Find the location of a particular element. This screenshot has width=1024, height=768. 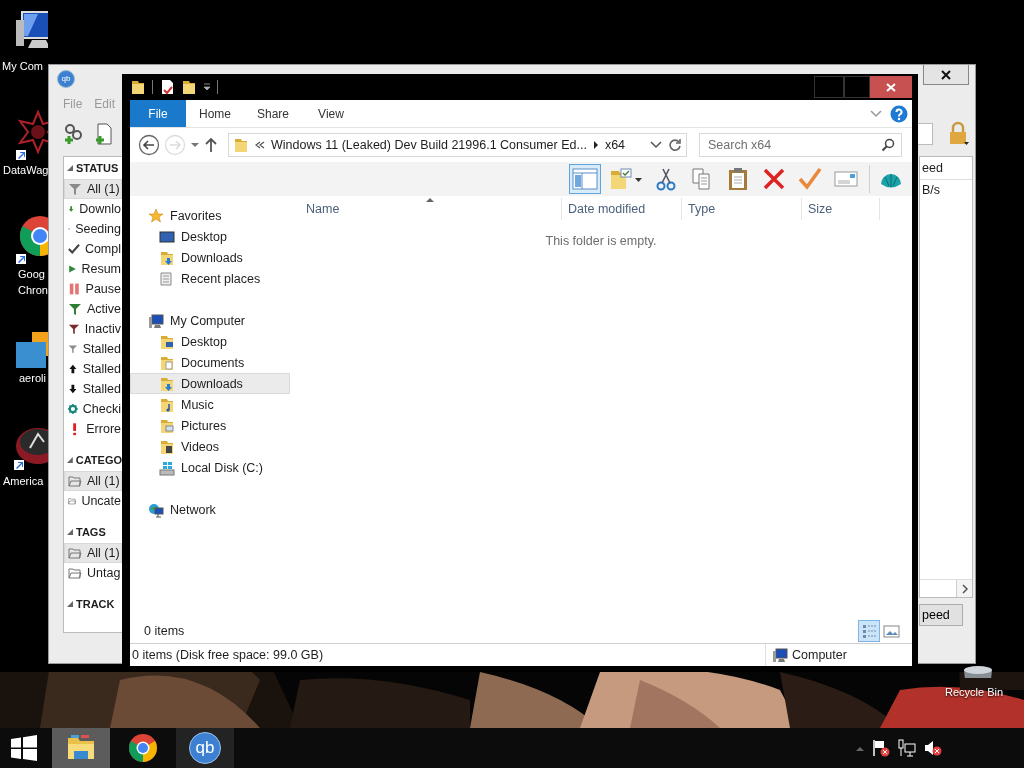

link-add-icon is located at coordinates (74, 134).